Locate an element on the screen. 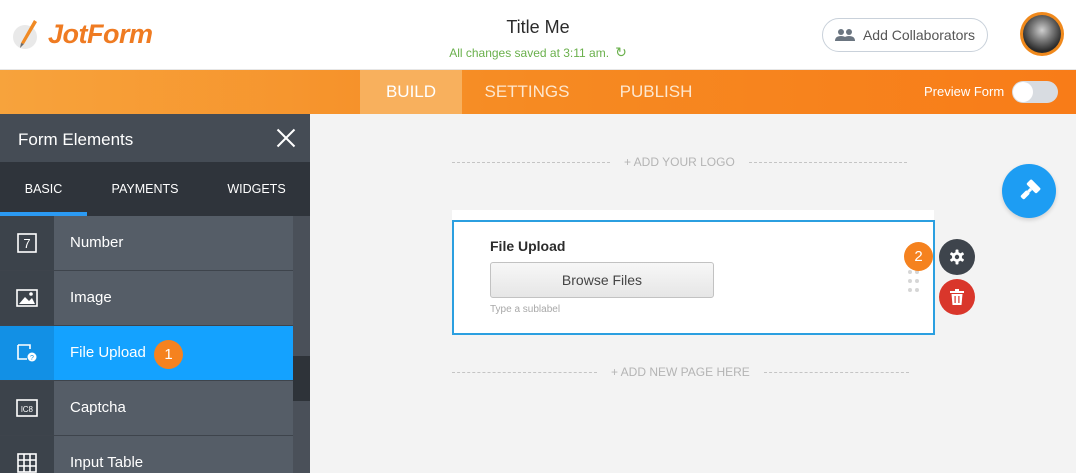  field-properties-button is located at coordinates (957, 257).